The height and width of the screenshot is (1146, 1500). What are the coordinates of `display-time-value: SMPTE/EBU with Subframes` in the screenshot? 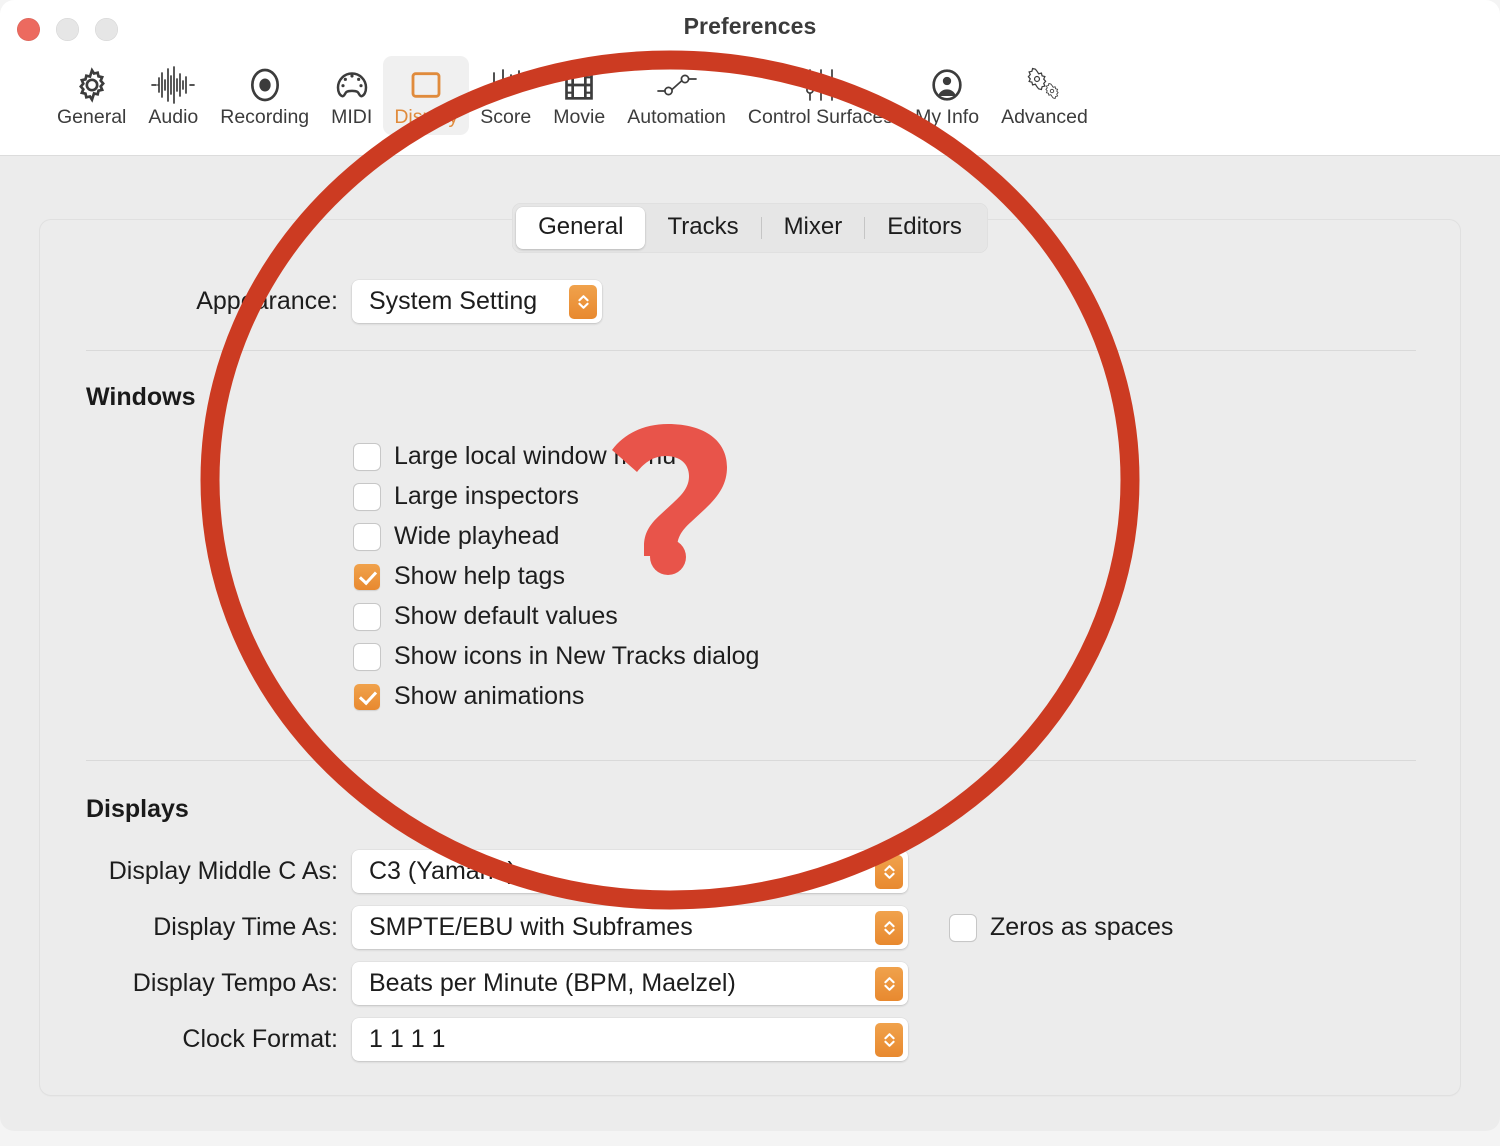 It's located at (531, 927).